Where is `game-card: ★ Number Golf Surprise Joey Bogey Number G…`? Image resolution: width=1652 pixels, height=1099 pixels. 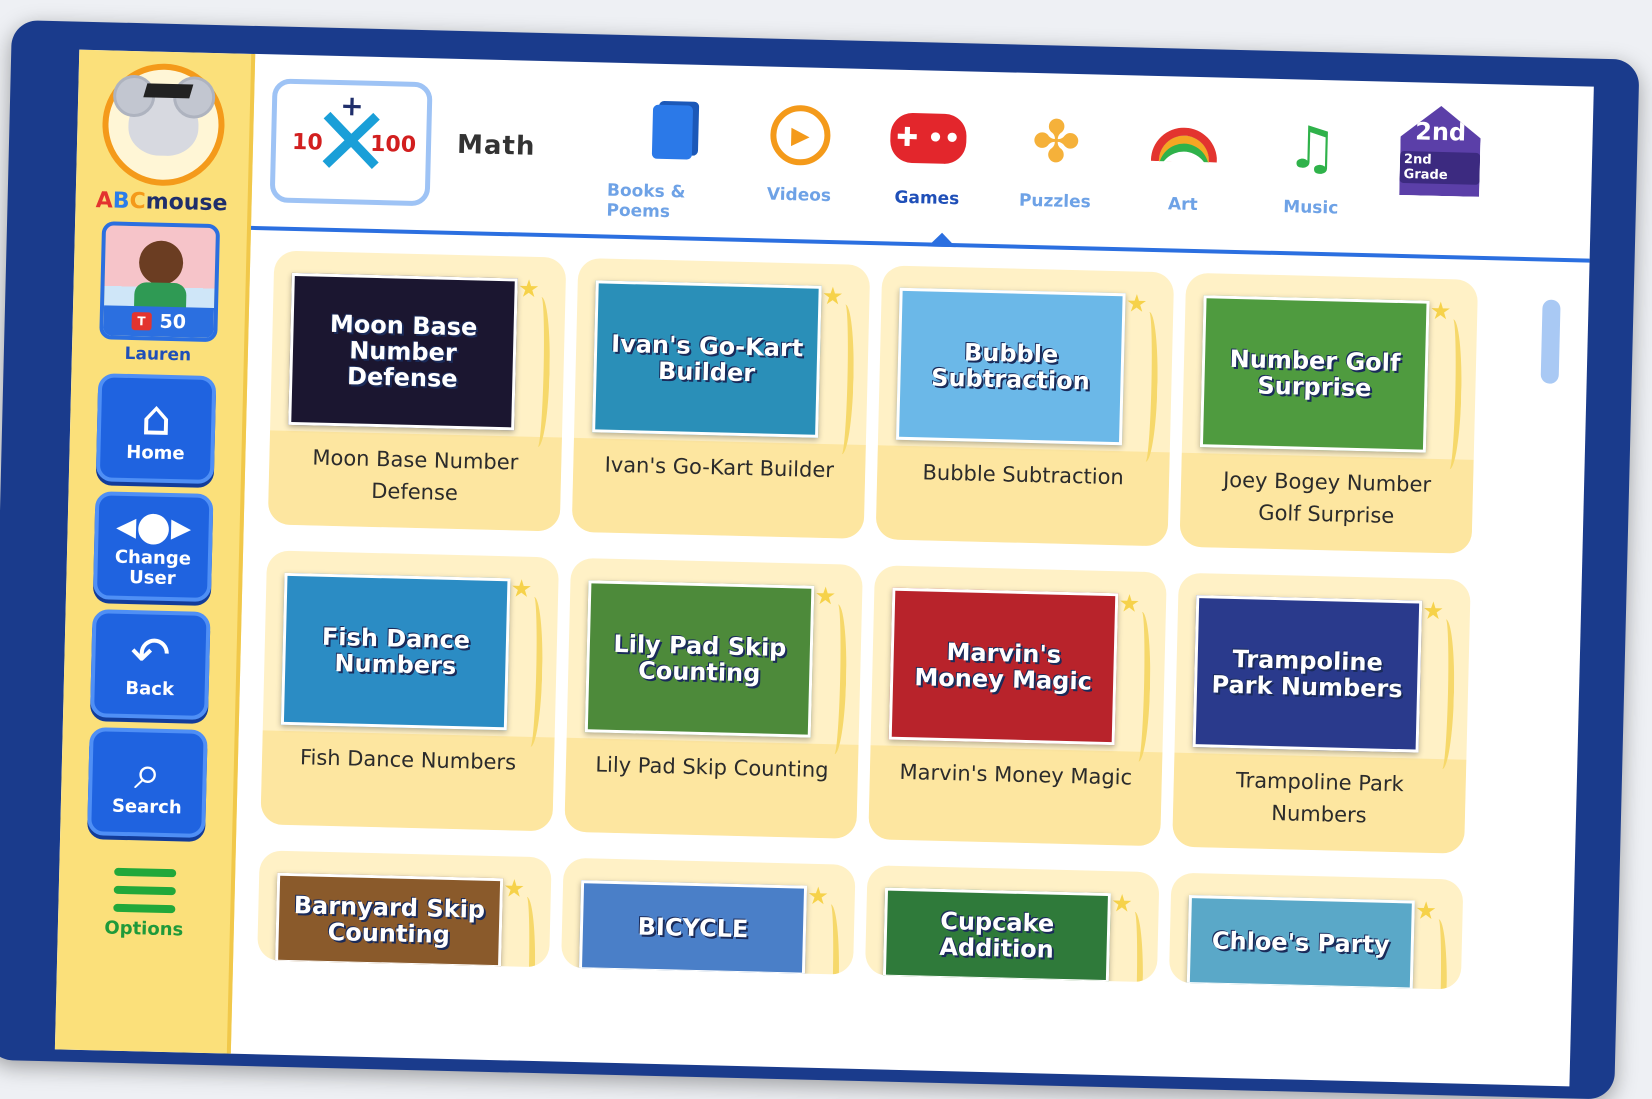 game-card: ★ Number Golf Surprise Joey Bogey Number G… is located at coordinates (1329, 413).